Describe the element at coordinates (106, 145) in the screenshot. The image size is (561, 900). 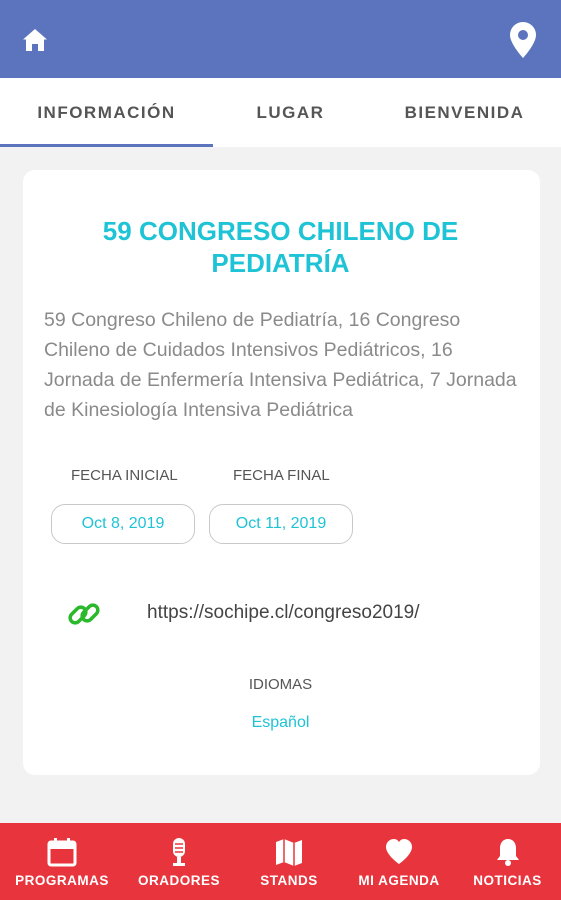
I see `active-tab-indicator` at that location.